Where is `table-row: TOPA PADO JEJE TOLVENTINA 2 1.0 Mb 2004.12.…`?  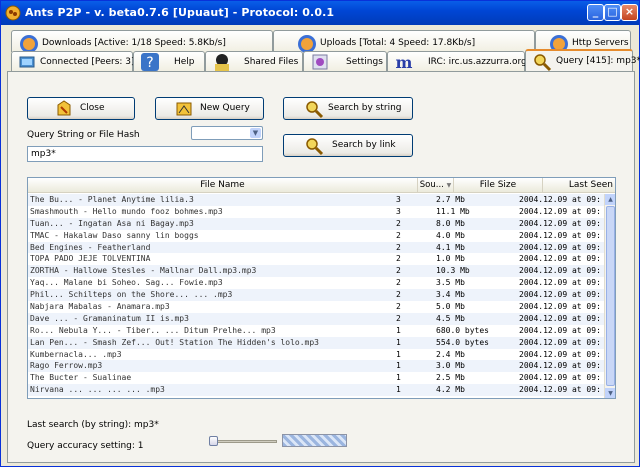 table-row: TOPA PADO JEJE TOLVENTINA 2 1.0 Mb 2004.12.… is located at coordinates (317, 259).